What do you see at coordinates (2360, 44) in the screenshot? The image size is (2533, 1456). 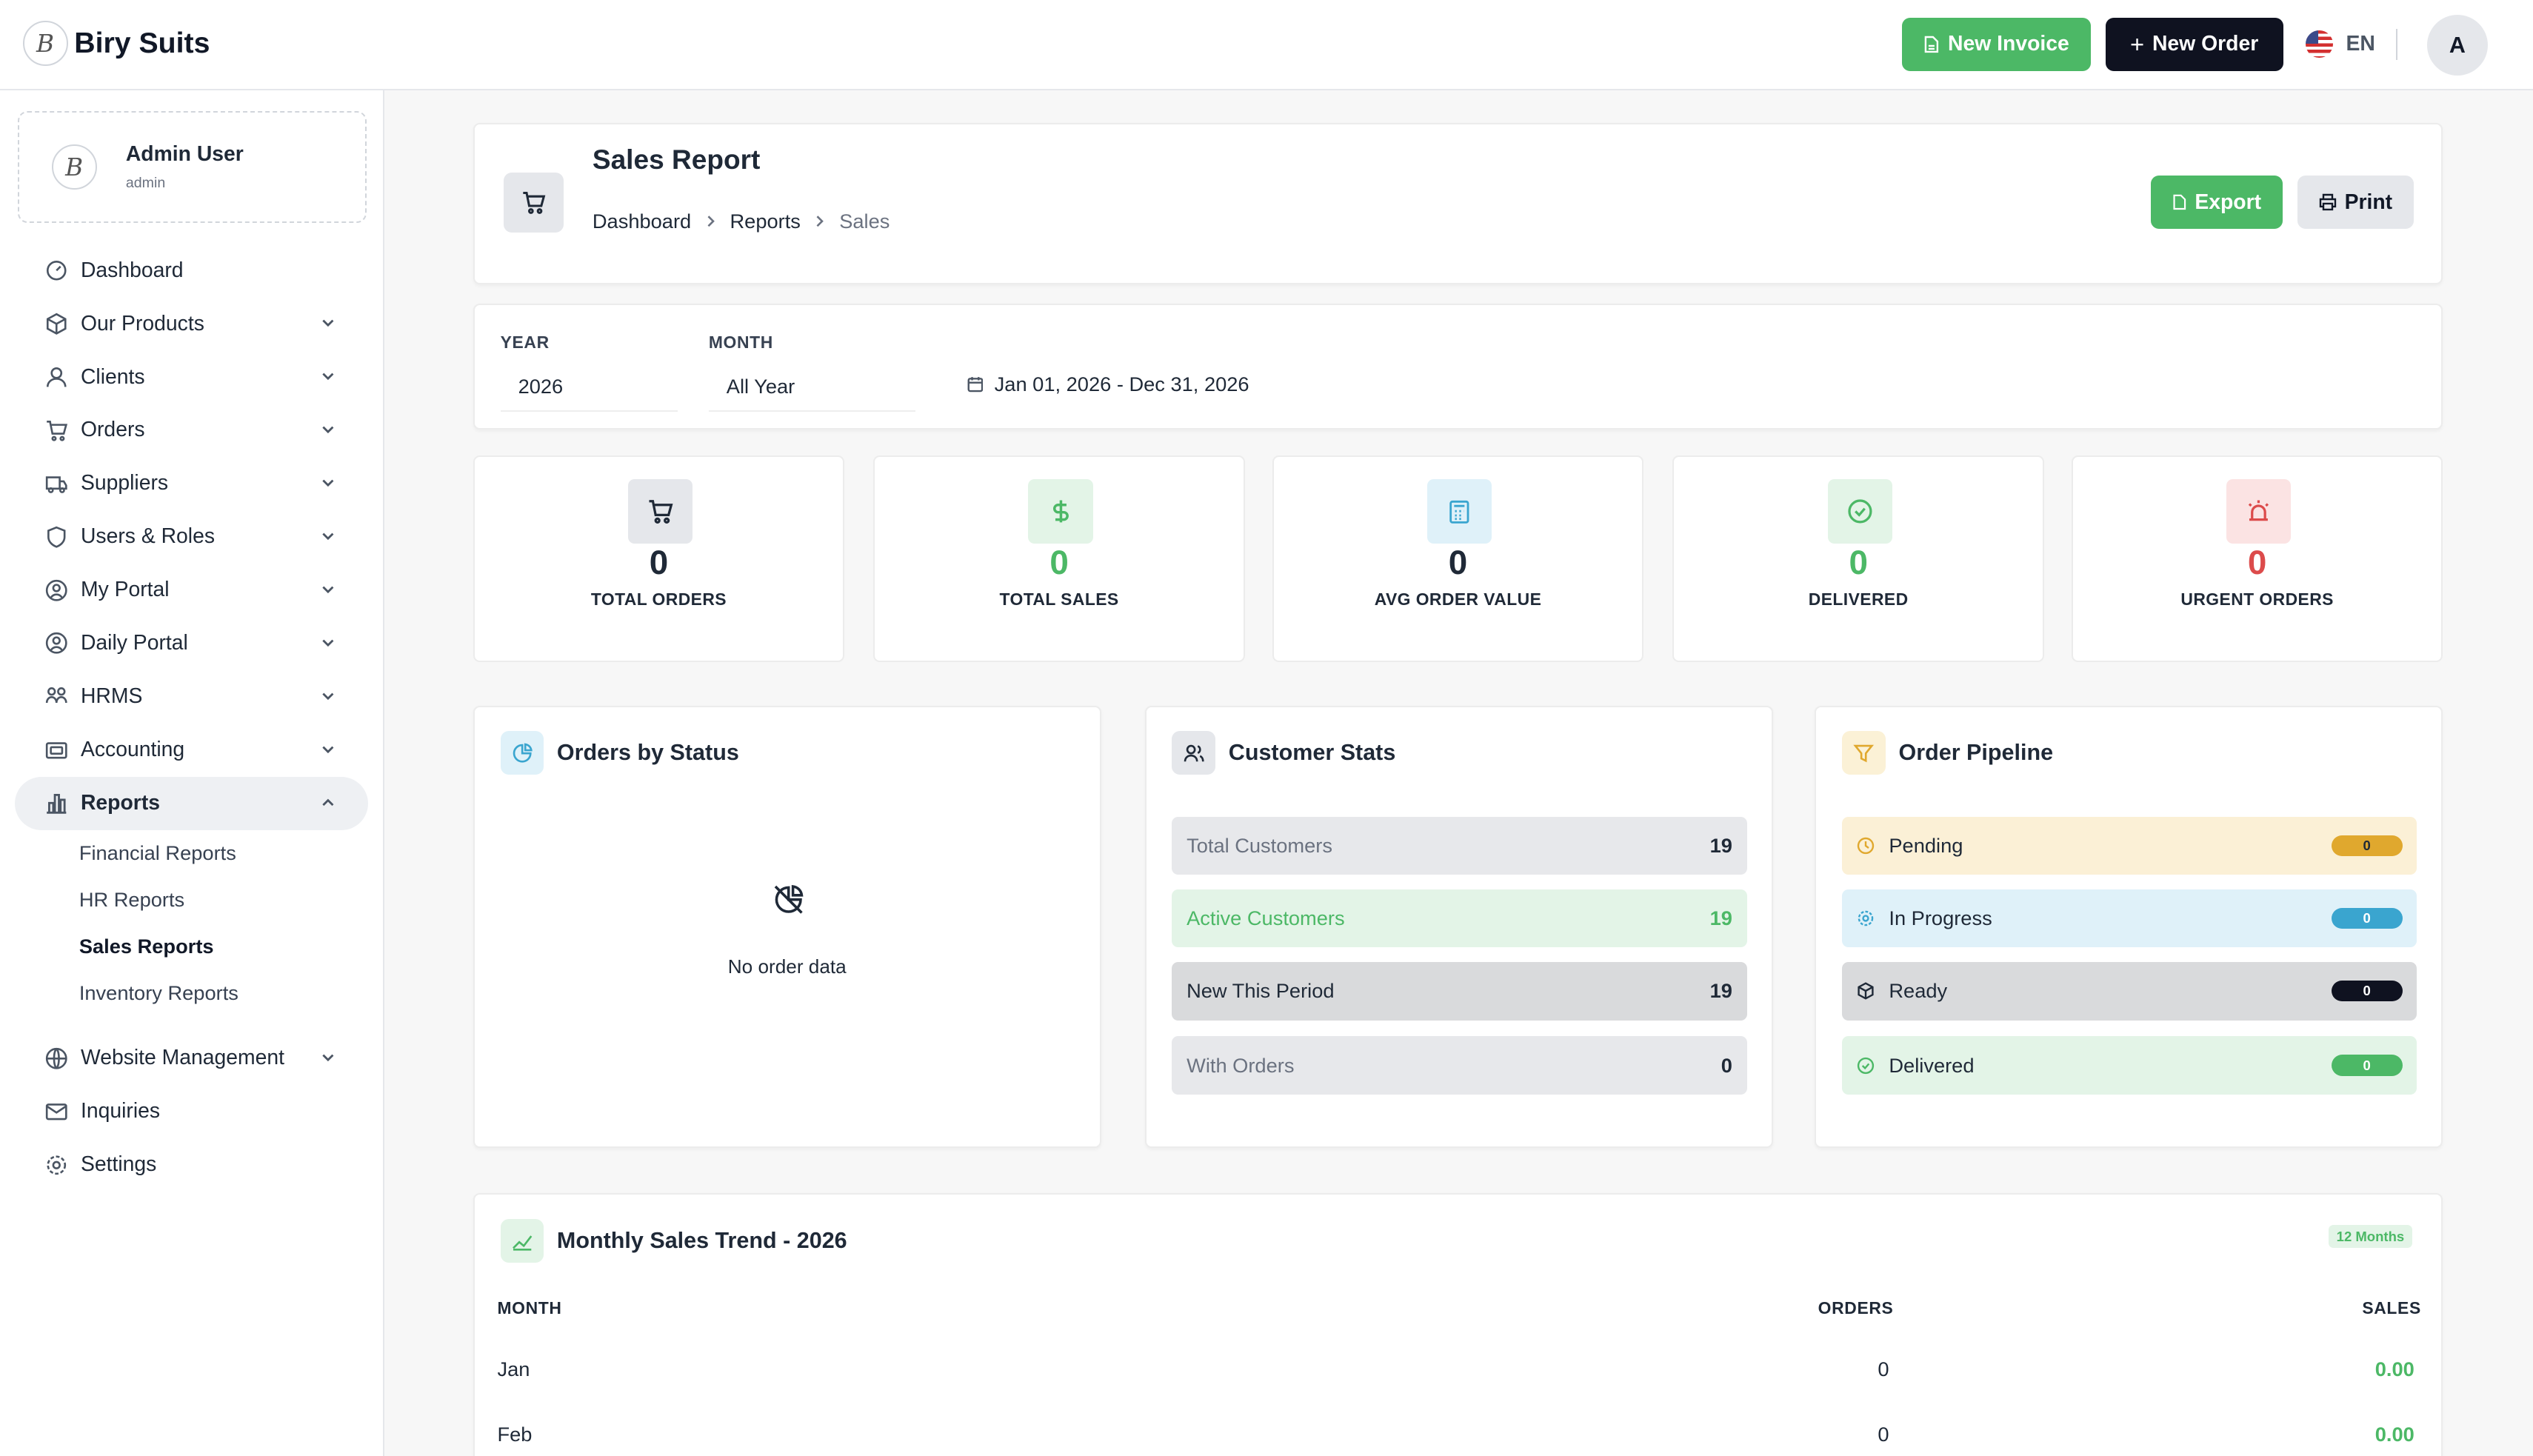 I see `language-code: EN` at bounding box center [2360, 44].